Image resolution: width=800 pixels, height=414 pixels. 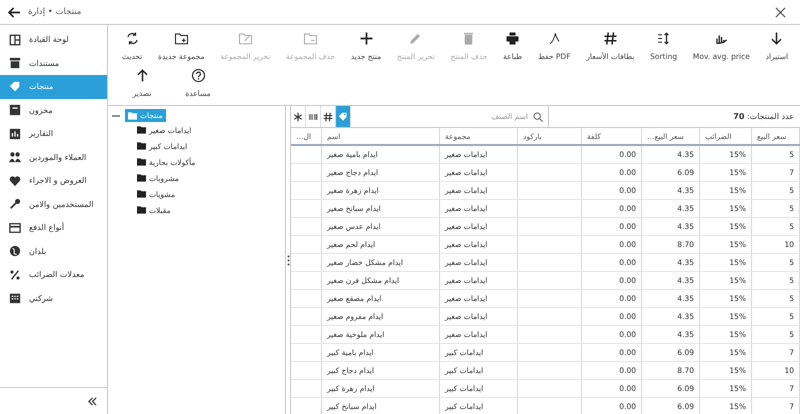 What do you see at coordinates (538, 117) in the screenshot?
I see `search-icon` at bounding box center [538, 117].